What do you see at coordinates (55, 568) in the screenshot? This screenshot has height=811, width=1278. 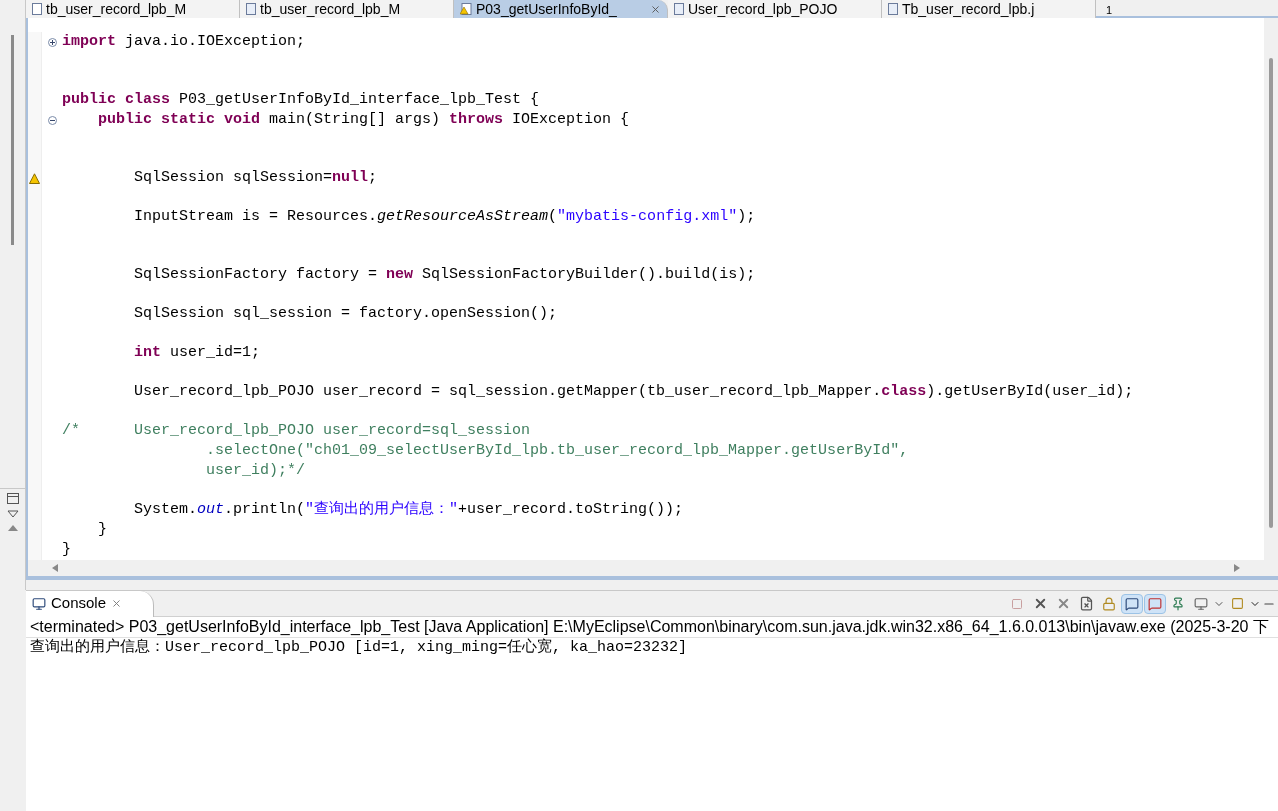 I see `scroll-left-icon` at bounding box center [55, 568].